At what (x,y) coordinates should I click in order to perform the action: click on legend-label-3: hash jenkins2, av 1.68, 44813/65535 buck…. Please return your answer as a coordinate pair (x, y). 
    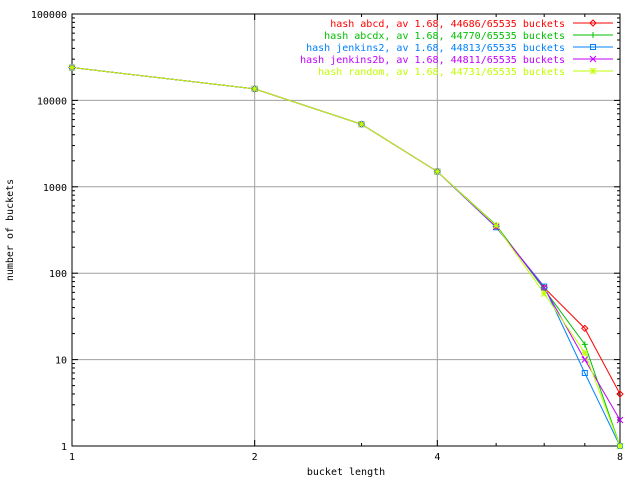
    Looking at the image, I should click on (435, 48).